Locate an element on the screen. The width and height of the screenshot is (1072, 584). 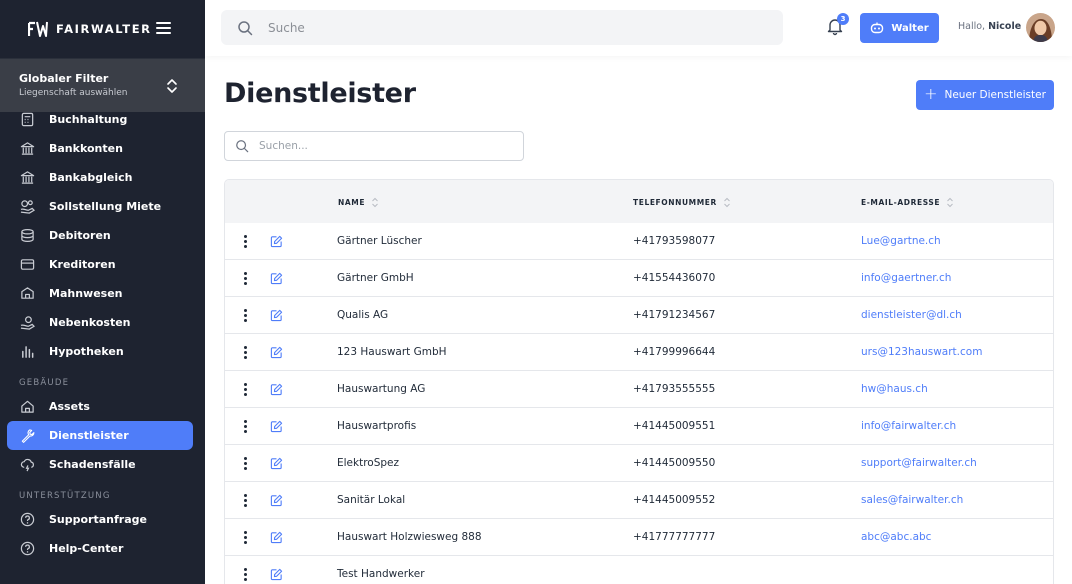
global-filter: Globaler Filter Liegenschaft auswählen is located at coordinates (102, 85).